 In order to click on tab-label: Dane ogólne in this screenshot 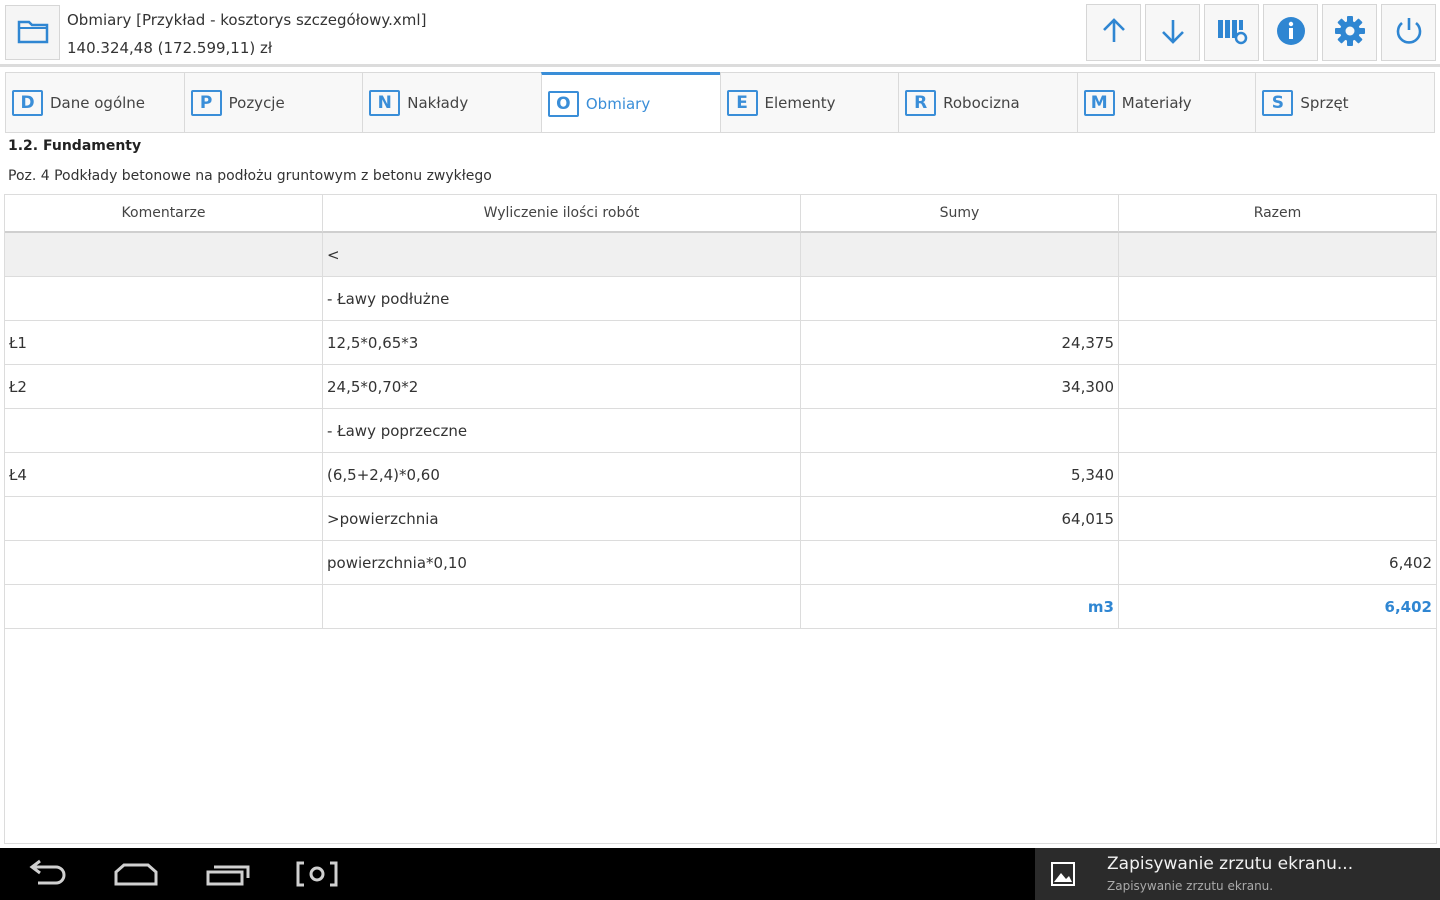, I will do `click(98, 102)`.